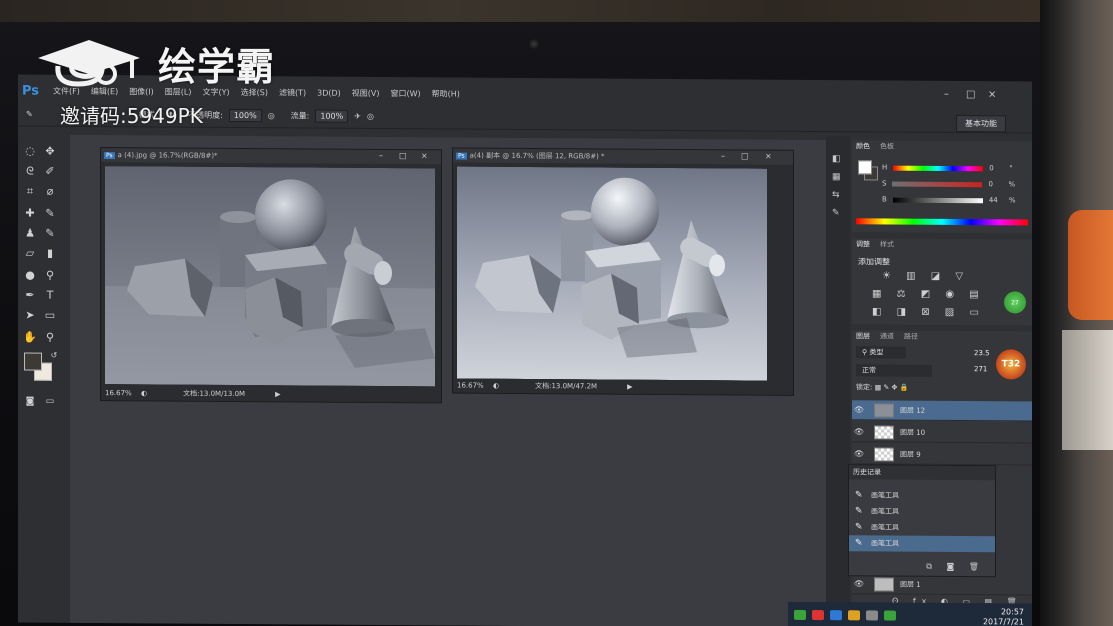 Image resolution: width=1113 pixels, height=626 pixels. What do you see at coordinates (50, 275) in the screenshot?
I see `dodge-tool-icon: ⚲` at bounding box center [50, 275].